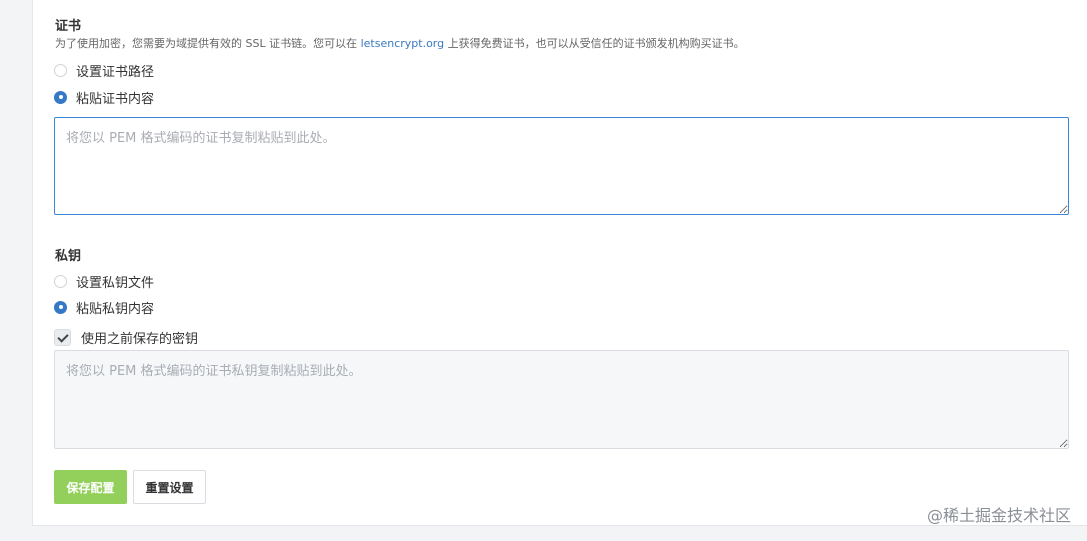 The width and height of the screenshot is (1087, 541). I want to click on save-config-button: 保存配置, so click(90, 487).